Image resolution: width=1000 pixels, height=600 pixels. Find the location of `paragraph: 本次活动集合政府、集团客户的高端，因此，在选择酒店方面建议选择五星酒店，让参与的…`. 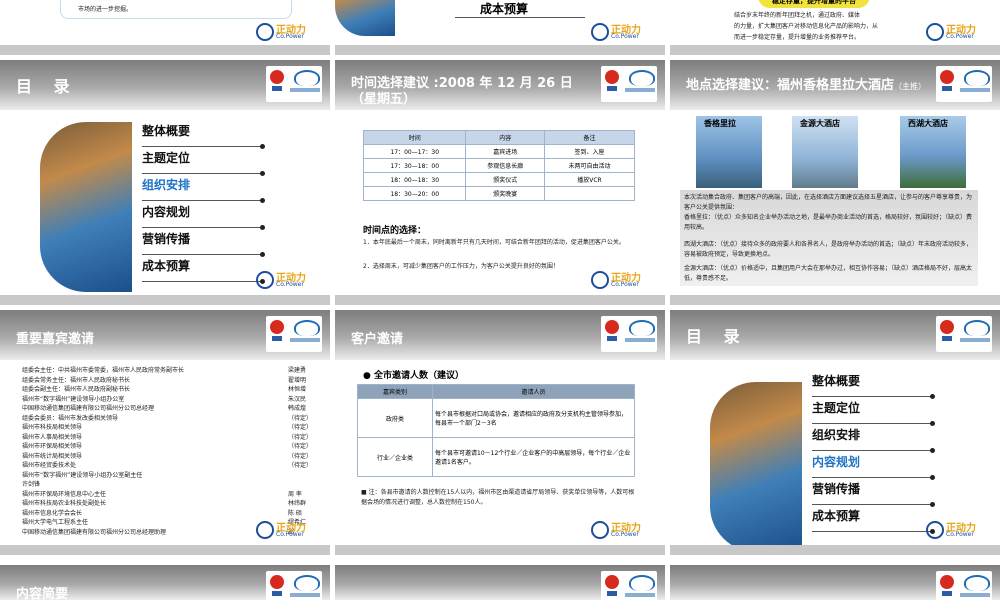

paragraph: 本次活动集合政府、集团客户的高端，因此，在选择酒店方面建议选择五星酒店，让参与的… is located at coordinates (828, 202).